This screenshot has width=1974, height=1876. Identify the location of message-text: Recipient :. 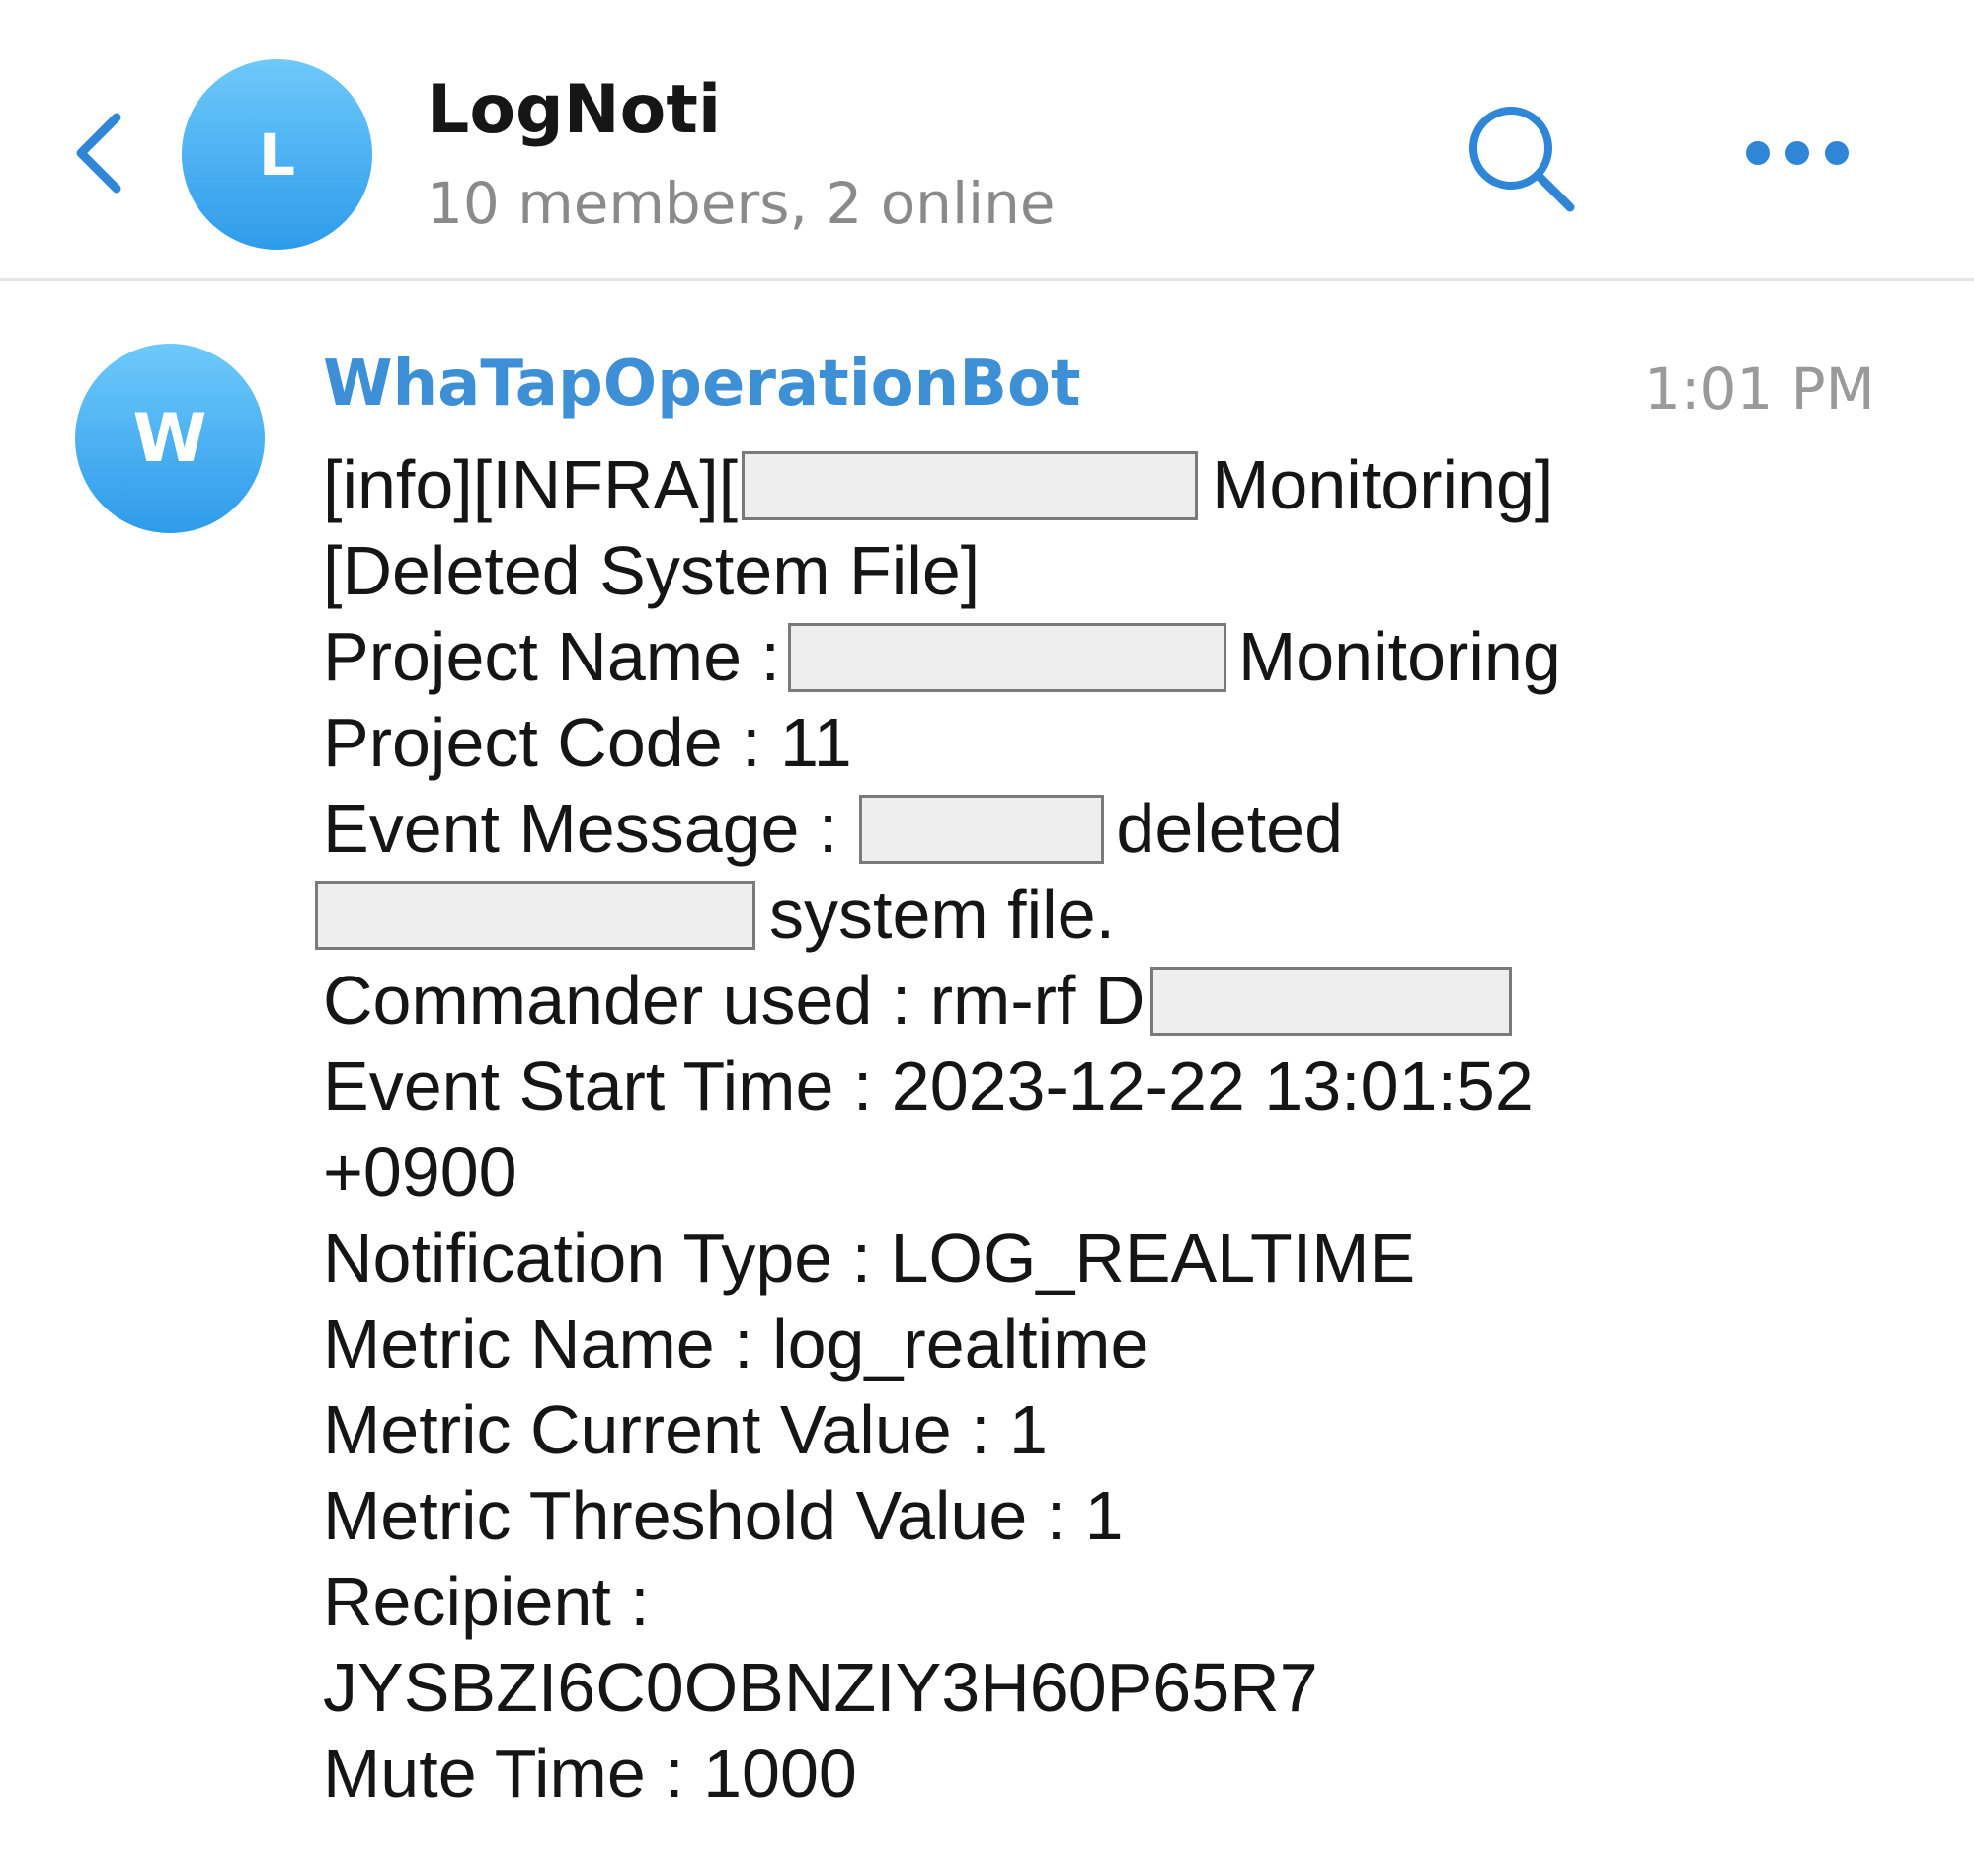
(486, 1602).